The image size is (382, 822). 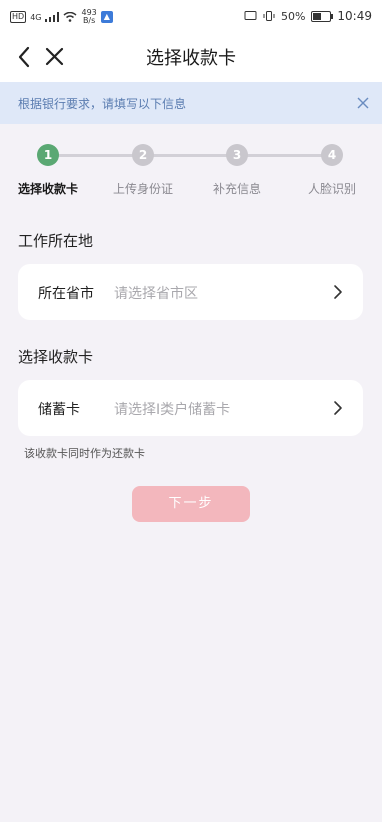 What do you see at coordinates (61, 17) in the screenshot?
I see `status-left: HD 4G 493 B/s ▲` at bounding box center [61, 17].